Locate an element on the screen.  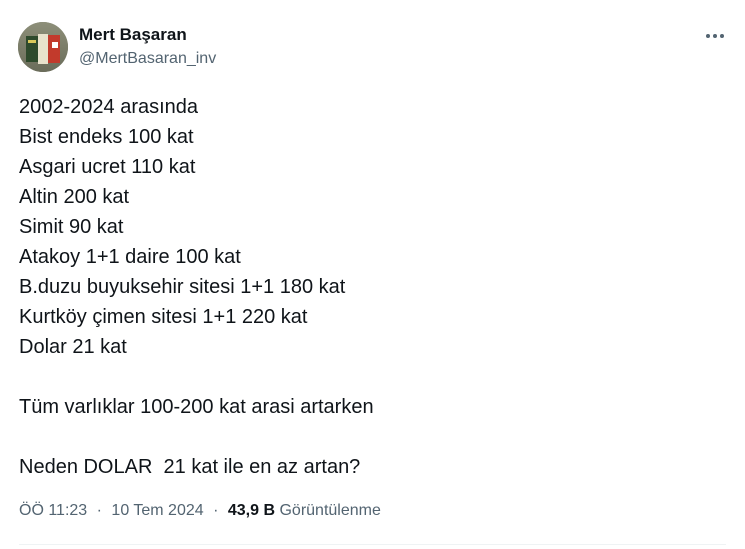
author-name: Mert Başaran is located at coordinates (133, 35).